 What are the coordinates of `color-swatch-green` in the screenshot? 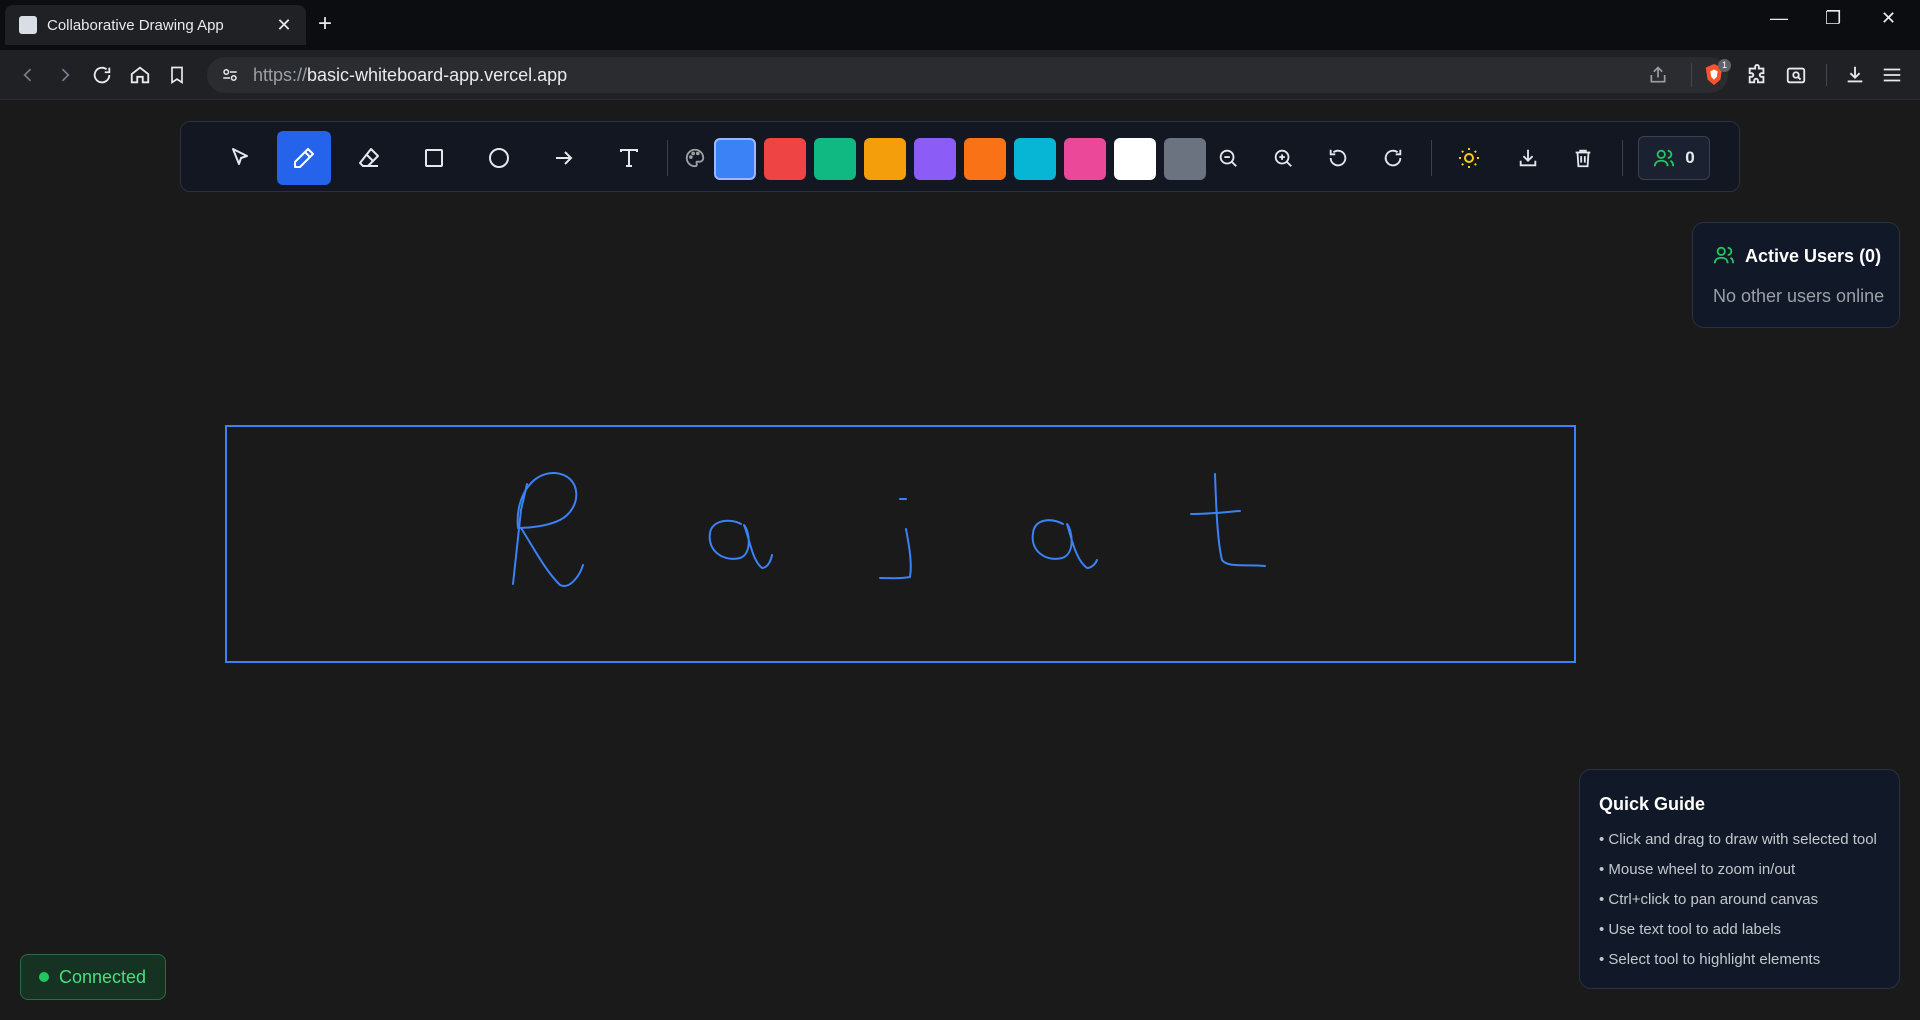 It's located at (835, 159).